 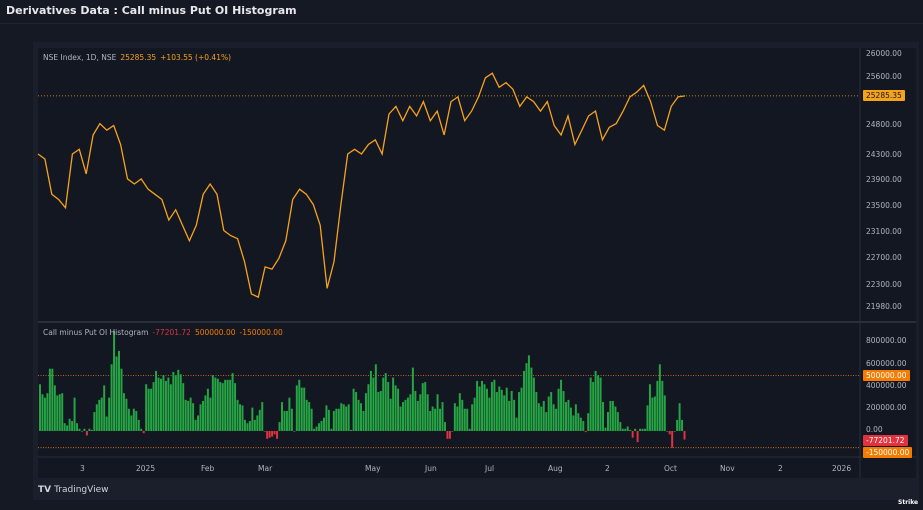 I want to click on indicator-value: -77201.72, so click(x=171, y=332).